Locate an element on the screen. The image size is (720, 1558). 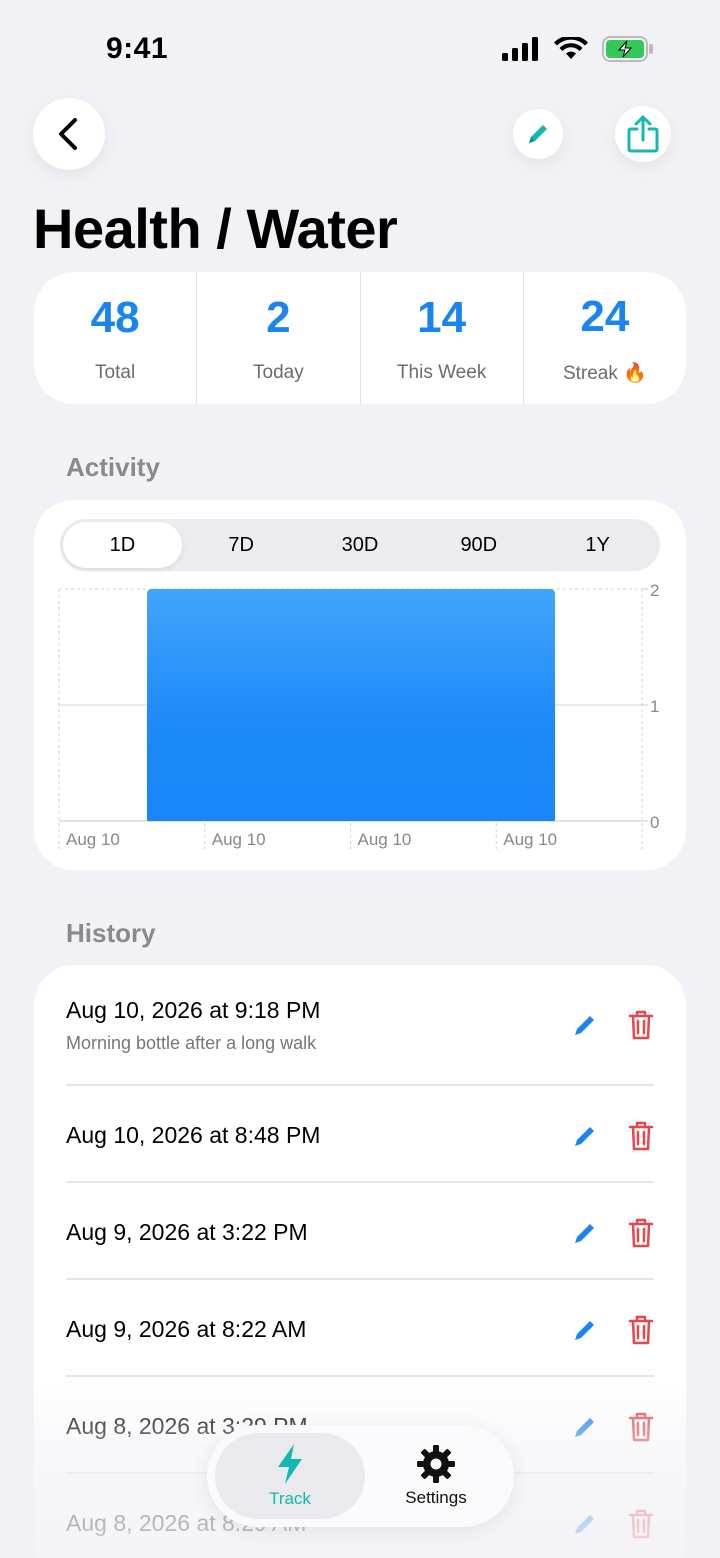
stat-streak: 24 Streak 🔥 is located at coordinates (605, 338).